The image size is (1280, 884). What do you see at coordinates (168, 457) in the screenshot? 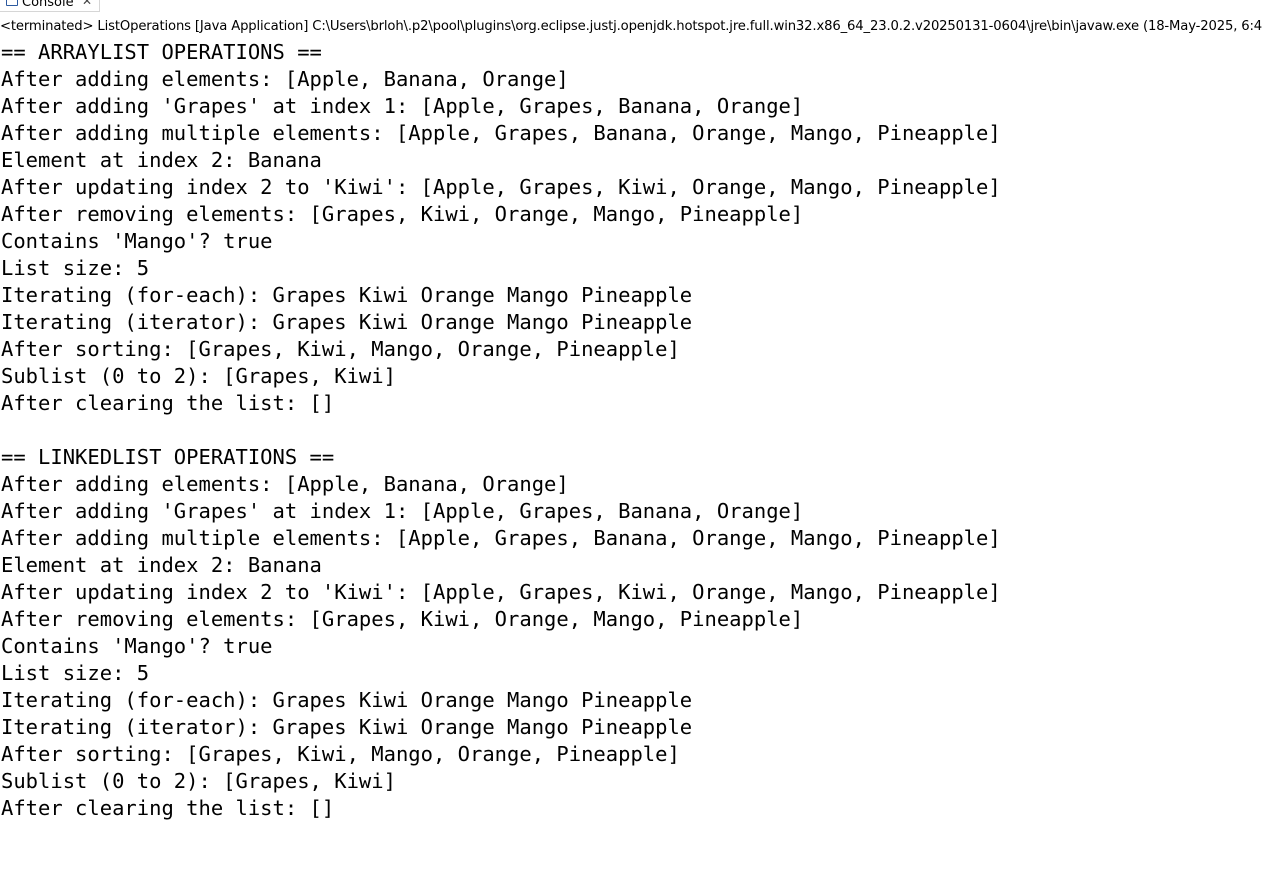
I see `console-line: == LINKEDLIST OPERATIONS ==` at bounding box center [168, 457].